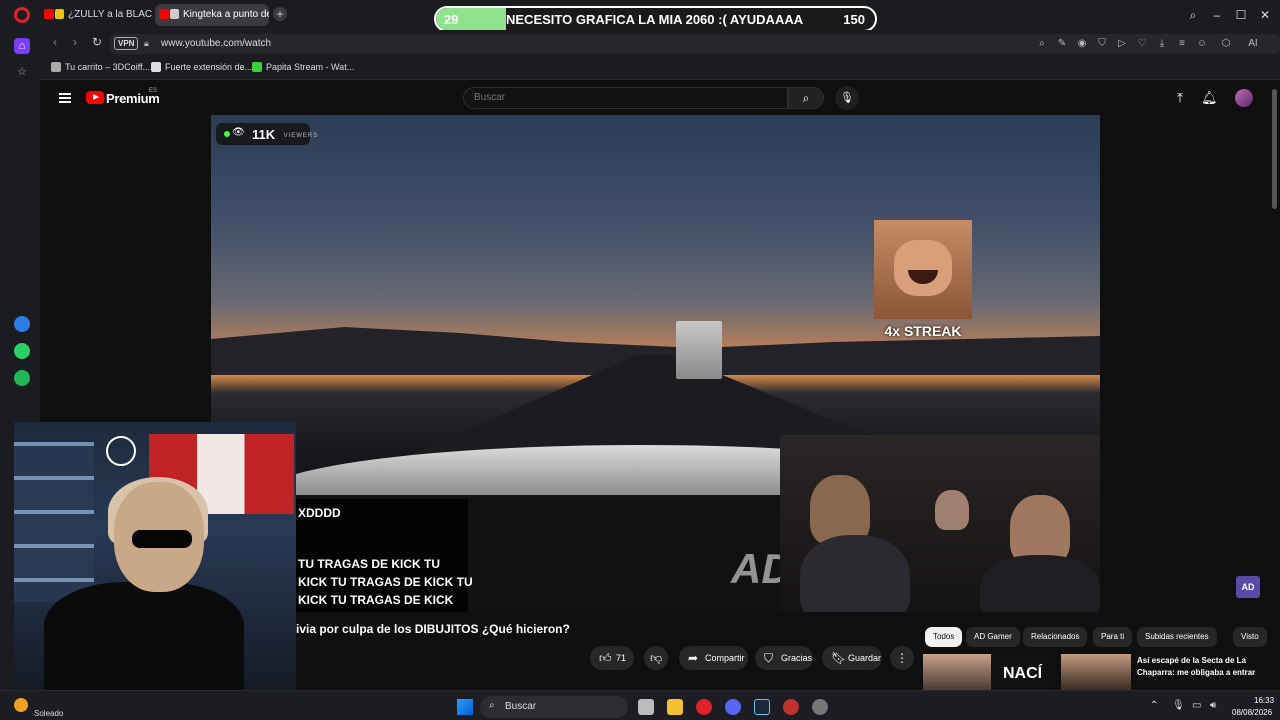 This screenshot has width=1280, height=720. I want to click on chat-message: KICK TU TRAGAS DE KICK, so click(376, 600).